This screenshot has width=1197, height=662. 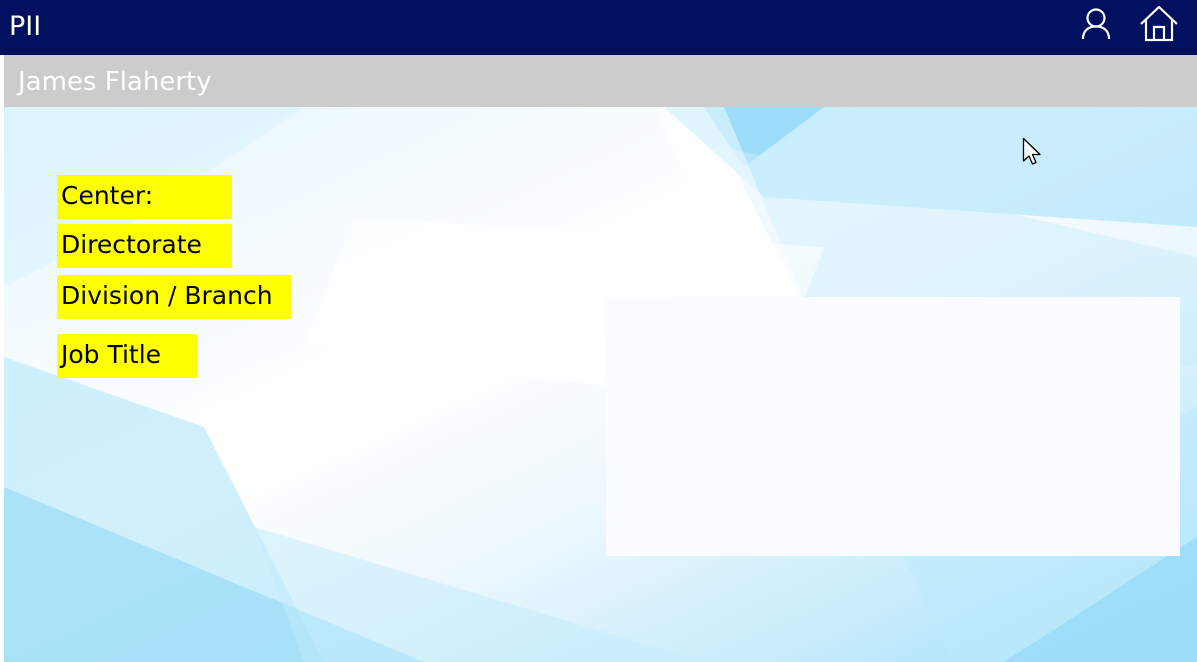 I want to click on mouse-cursor-icon, so click(x=1033, y=154).